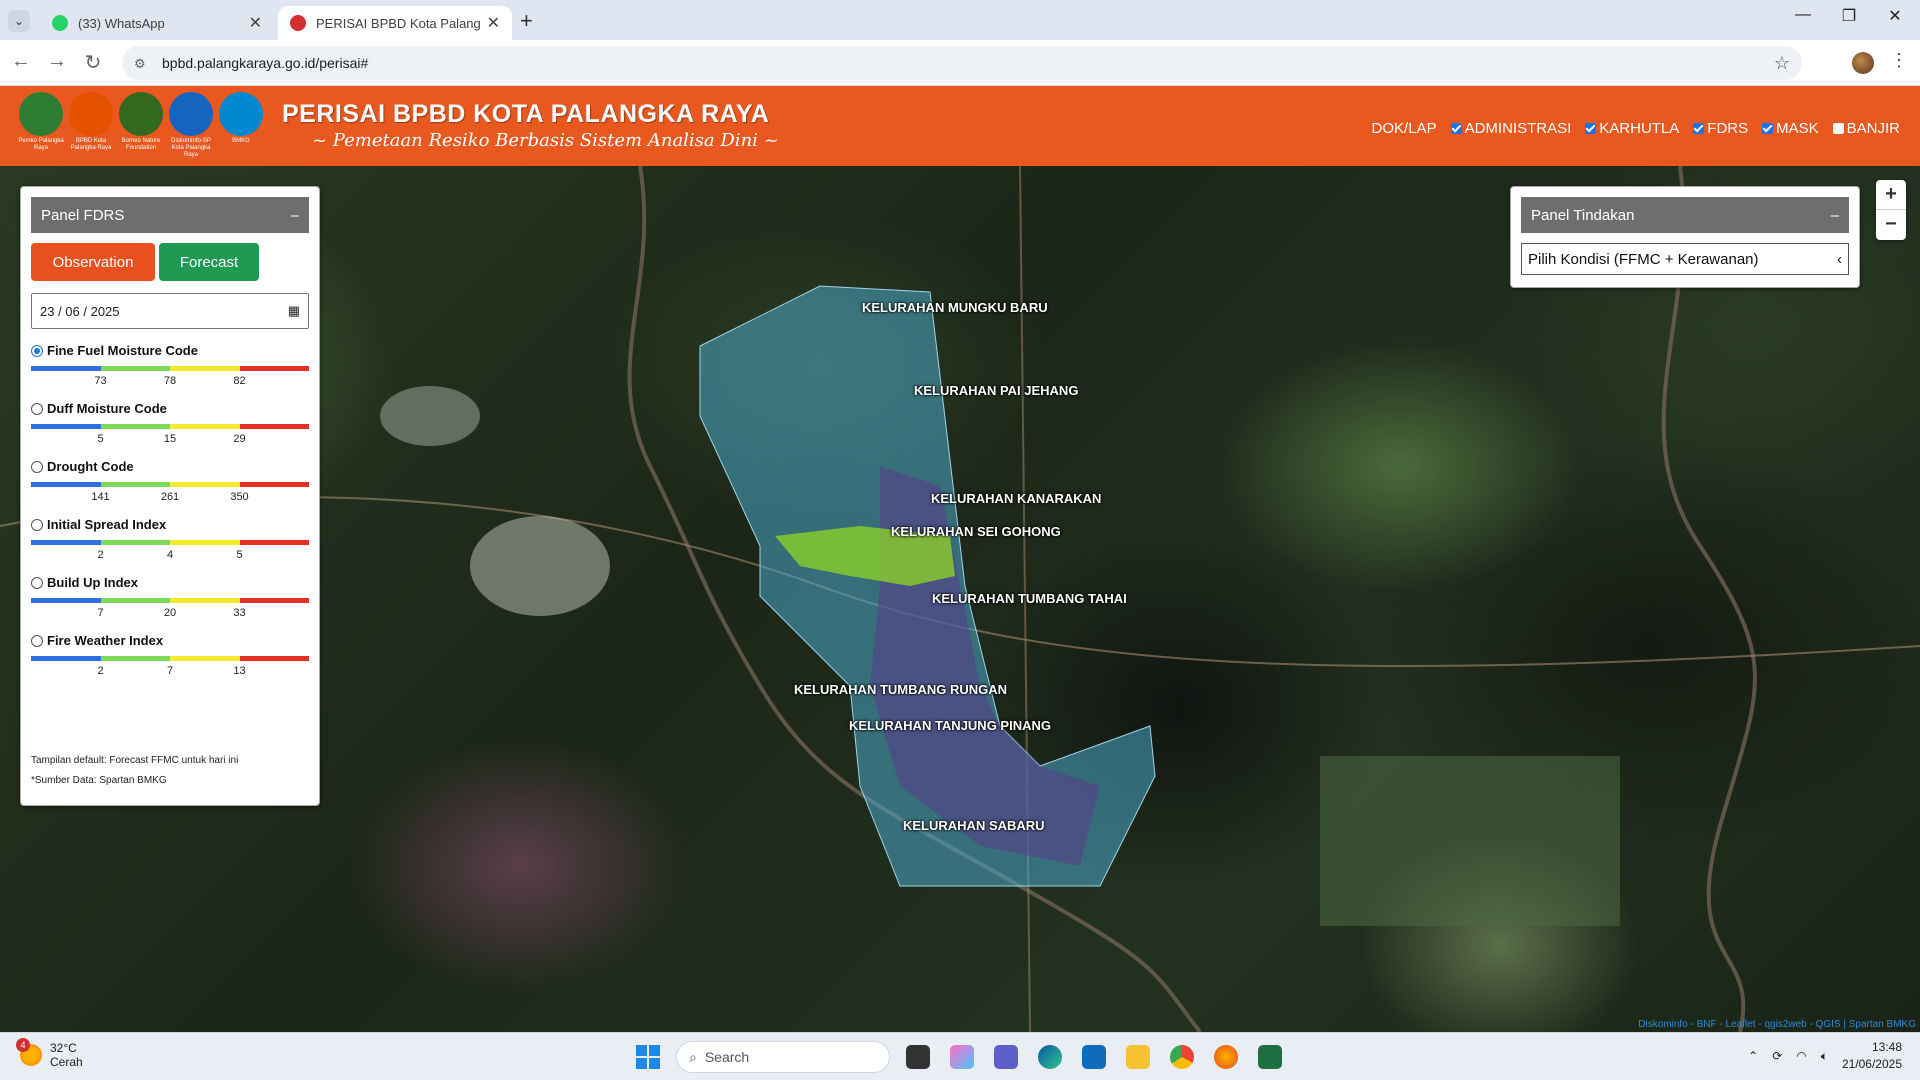  I want to click on new-tab-button: +, so click(526, 21).